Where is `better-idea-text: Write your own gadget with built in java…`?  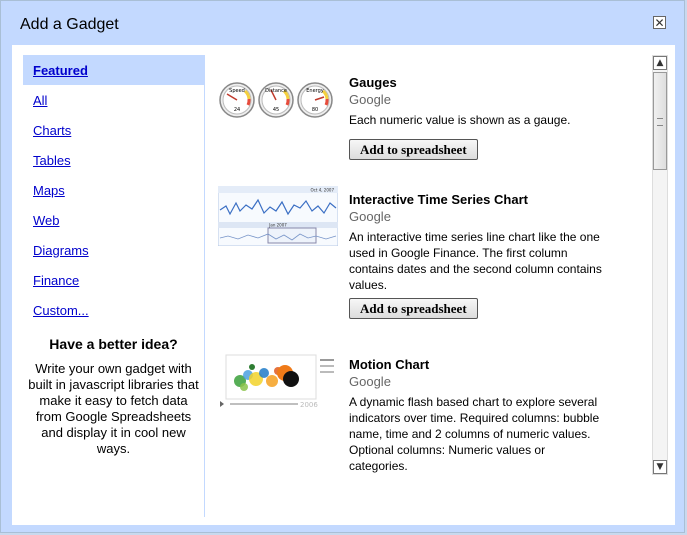 better-idea-text: Write your own gadget with built in java… is located at coordinates (113, 408).